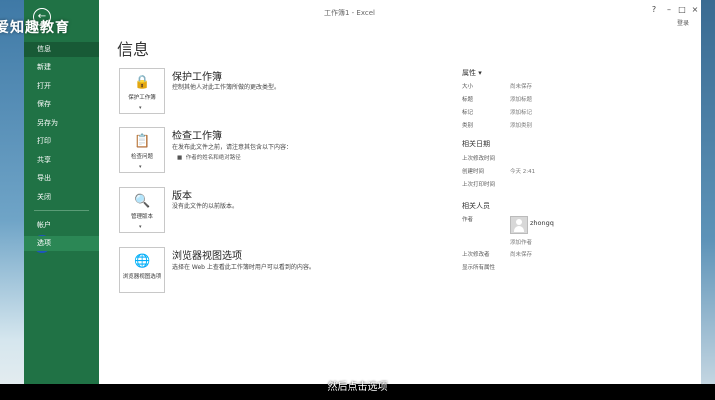 The width and height of the screenshot is (715, 400). I want to click on prop-value-title: 添加标题, so click(521, 99).